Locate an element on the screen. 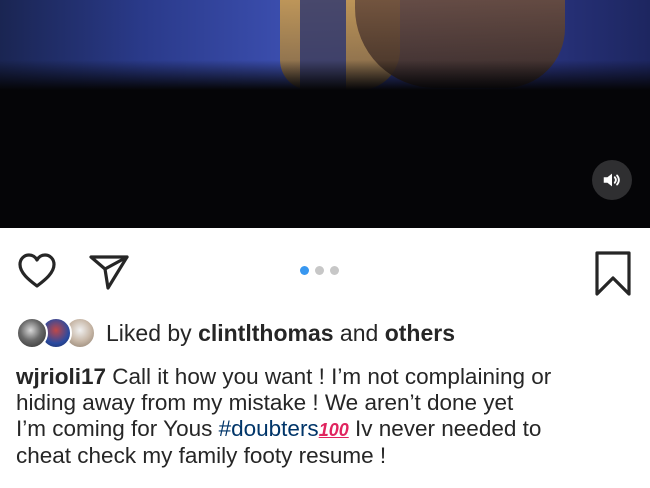  heart-icon is located at coordinates (37, 270).